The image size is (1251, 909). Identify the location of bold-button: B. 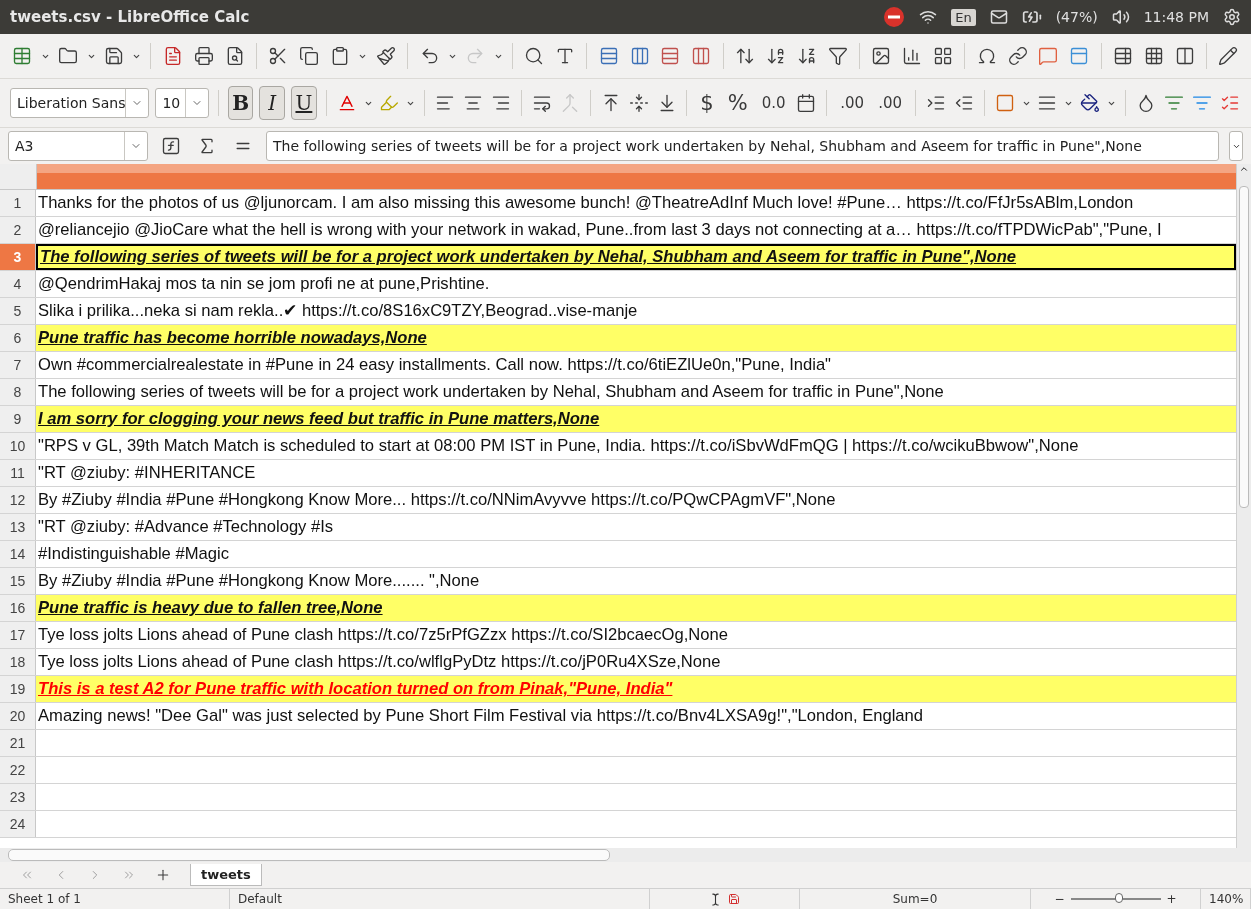
(240, 103).